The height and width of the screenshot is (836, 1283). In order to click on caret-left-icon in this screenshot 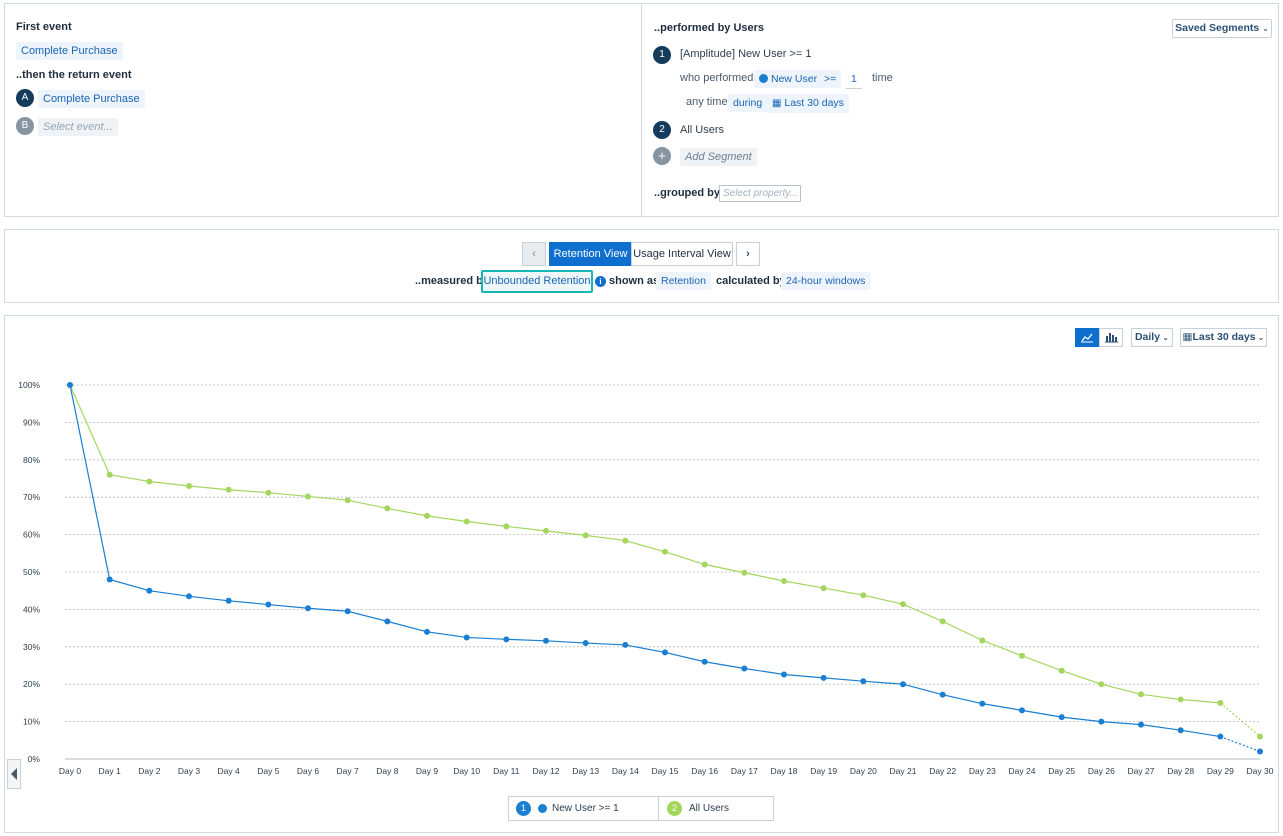, I will do `click(14, 774)`.